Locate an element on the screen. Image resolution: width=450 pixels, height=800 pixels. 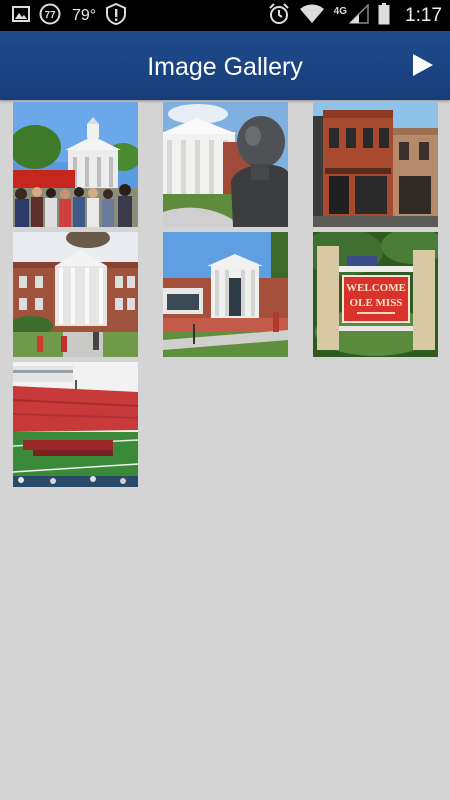
signal-icon is located at coordinates (358, 15).